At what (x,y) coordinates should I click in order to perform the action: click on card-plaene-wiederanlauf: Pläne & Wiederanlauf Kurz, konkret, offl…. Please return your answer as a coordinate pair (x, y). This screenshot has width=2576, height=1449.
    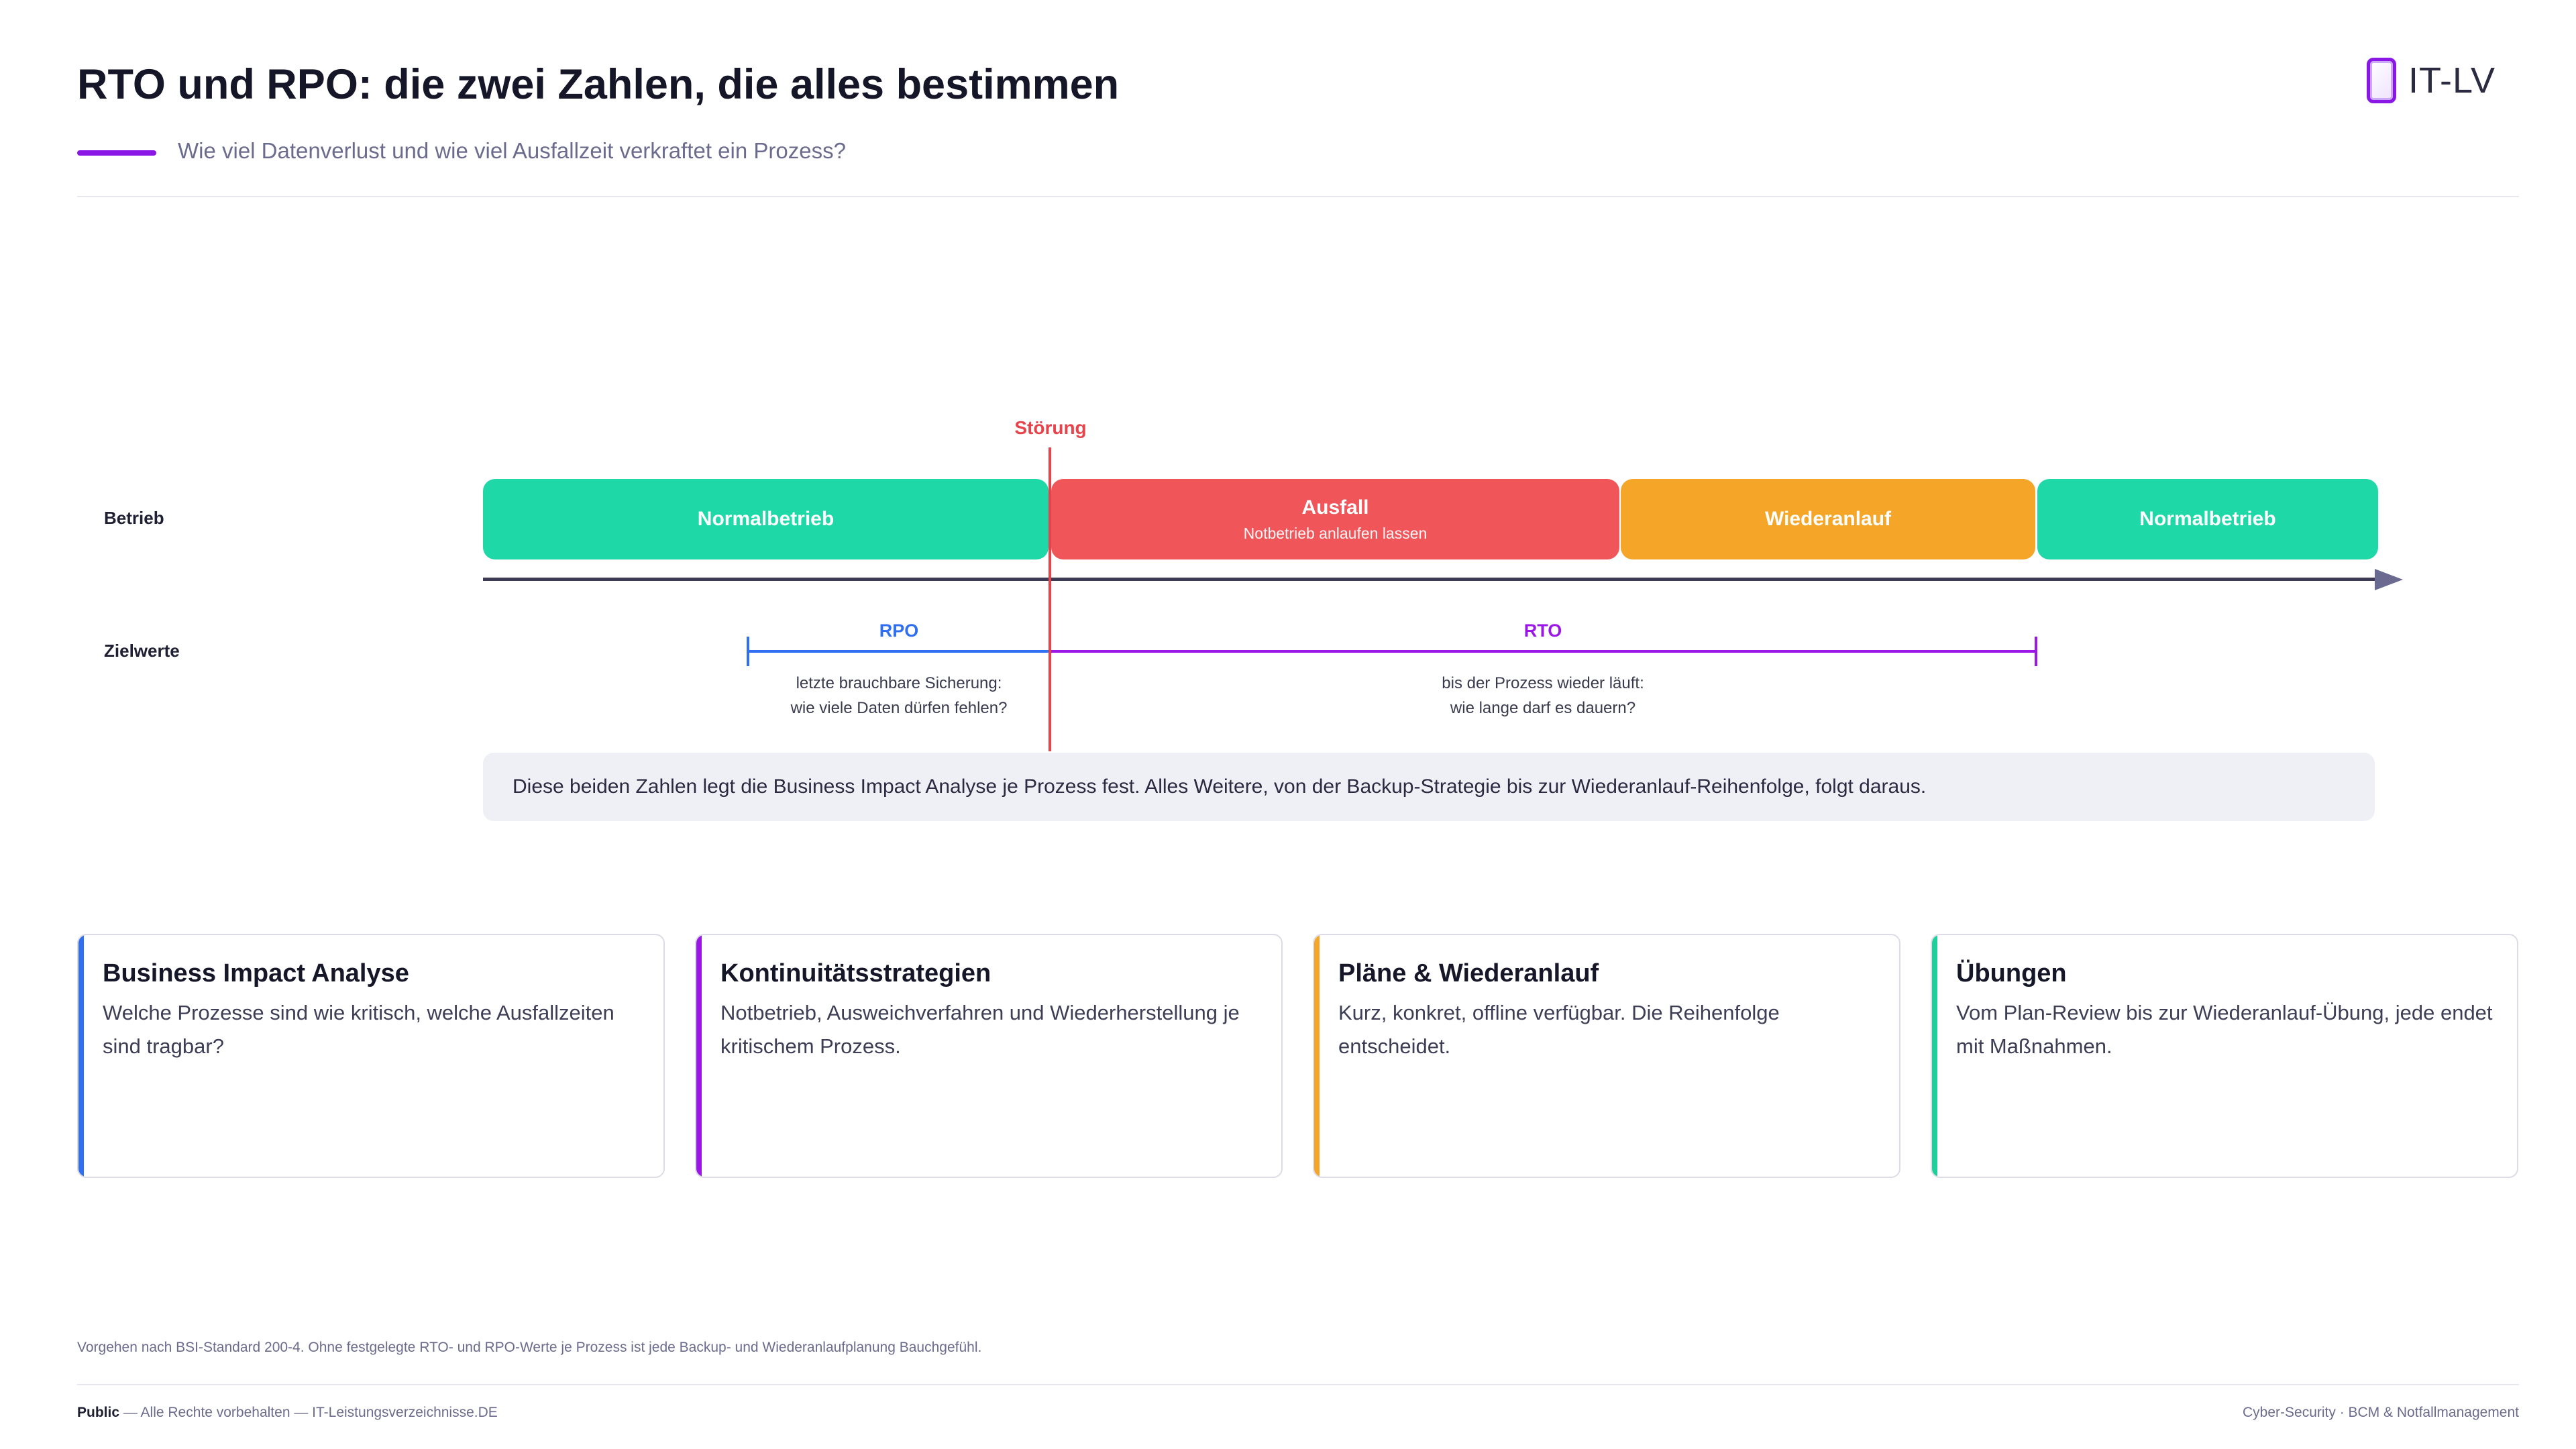
    Looking at the image, I should click on (1606, 1056).